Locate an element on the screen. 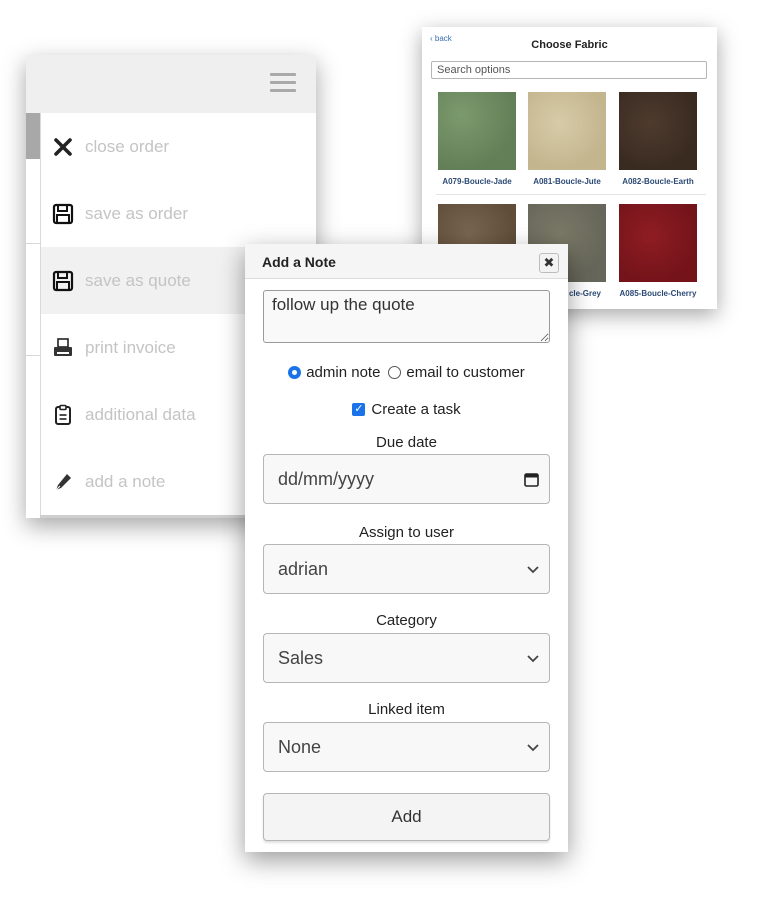  due-date-placeholder: dd/mm/yyyy is located at coordinates (326, 478).